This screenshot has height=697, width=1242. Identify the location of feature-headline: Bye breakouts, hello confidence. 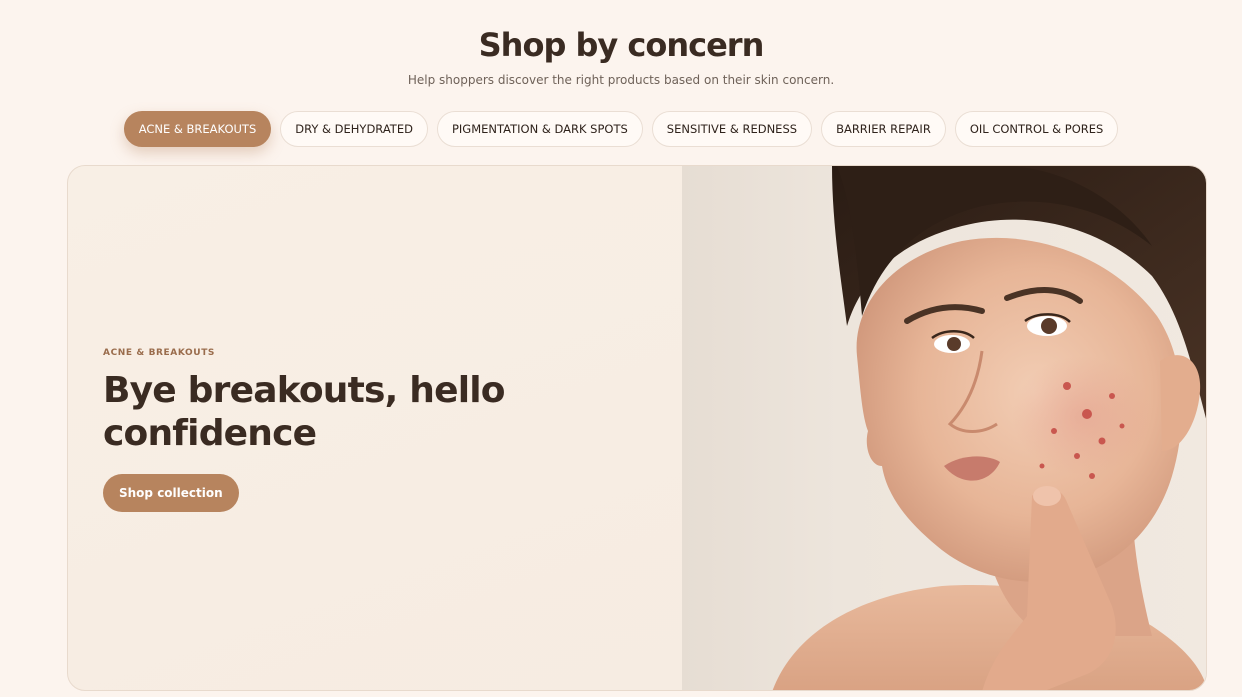
(304, 412).